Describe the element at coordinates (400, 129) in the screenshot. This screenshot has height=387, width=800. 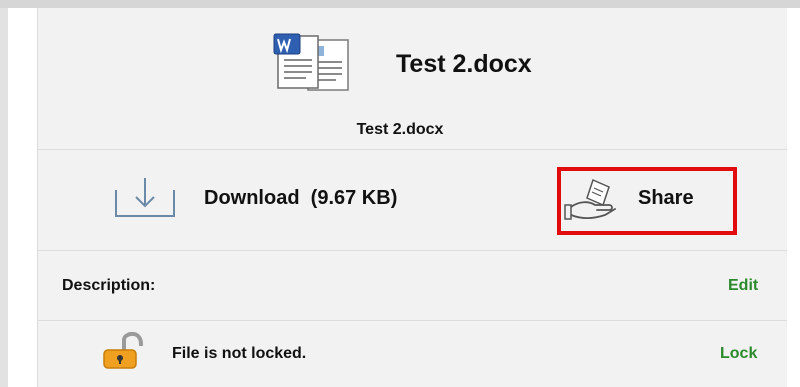
I see `file-name: Test 2.docx` at that location.